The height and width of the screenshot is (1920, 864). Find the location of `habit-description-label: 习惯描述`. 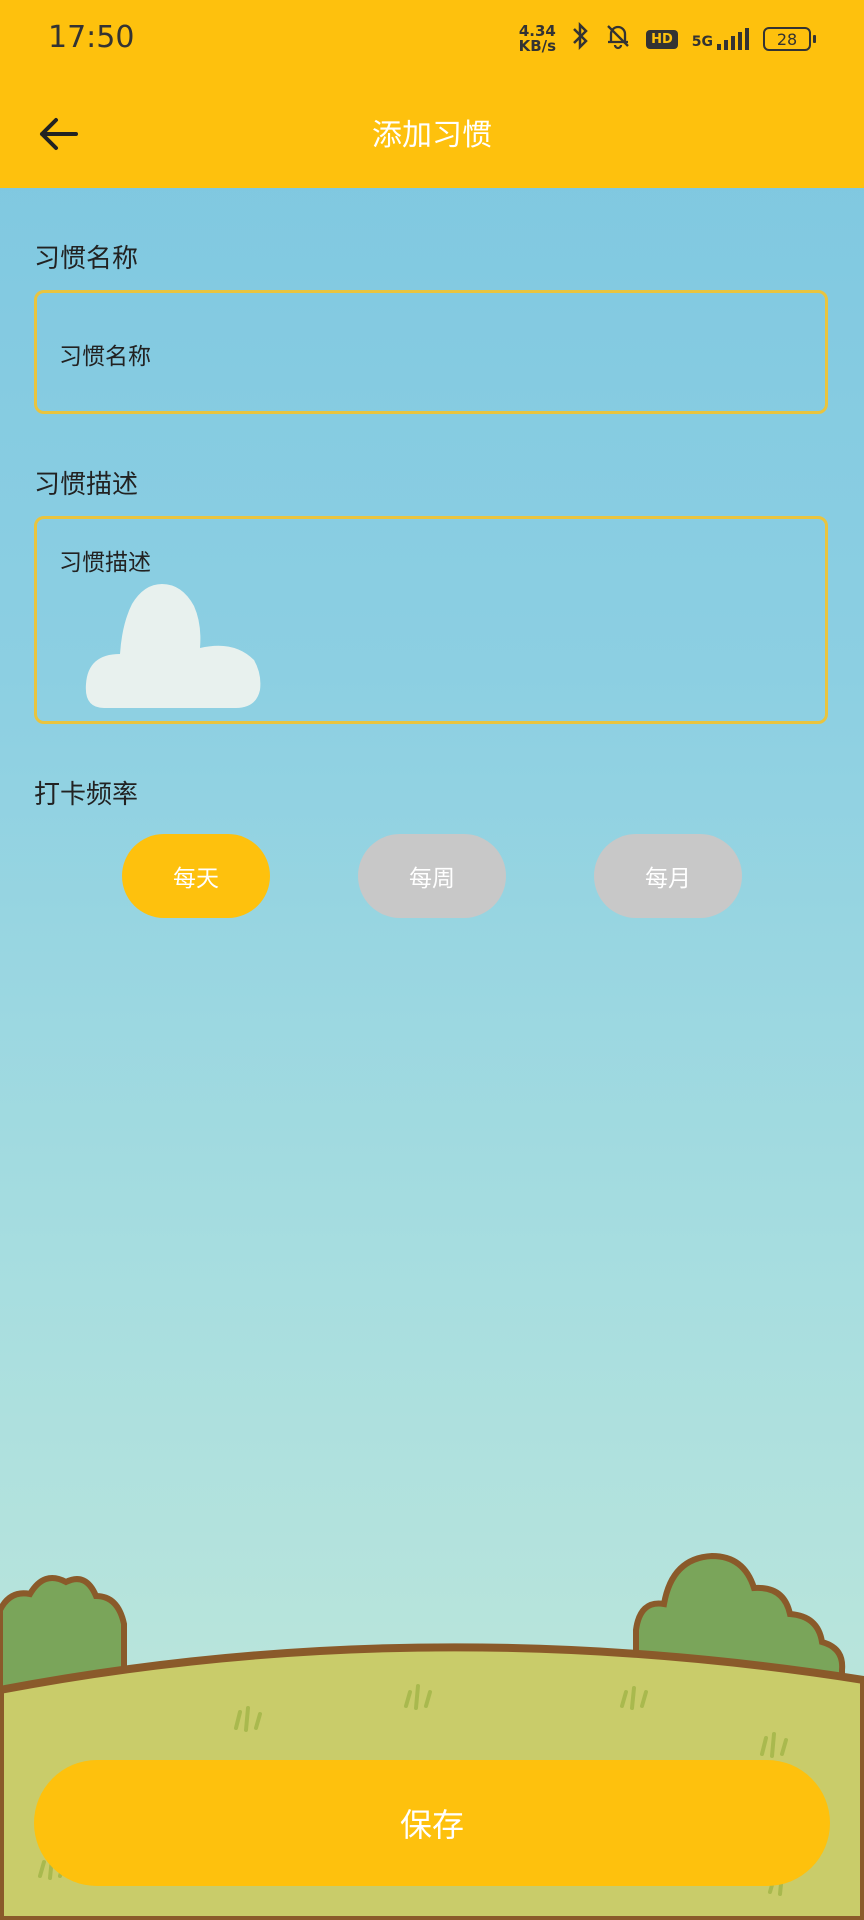

habit-description-label: 习惯描述 is located at coordinates (86, 485).